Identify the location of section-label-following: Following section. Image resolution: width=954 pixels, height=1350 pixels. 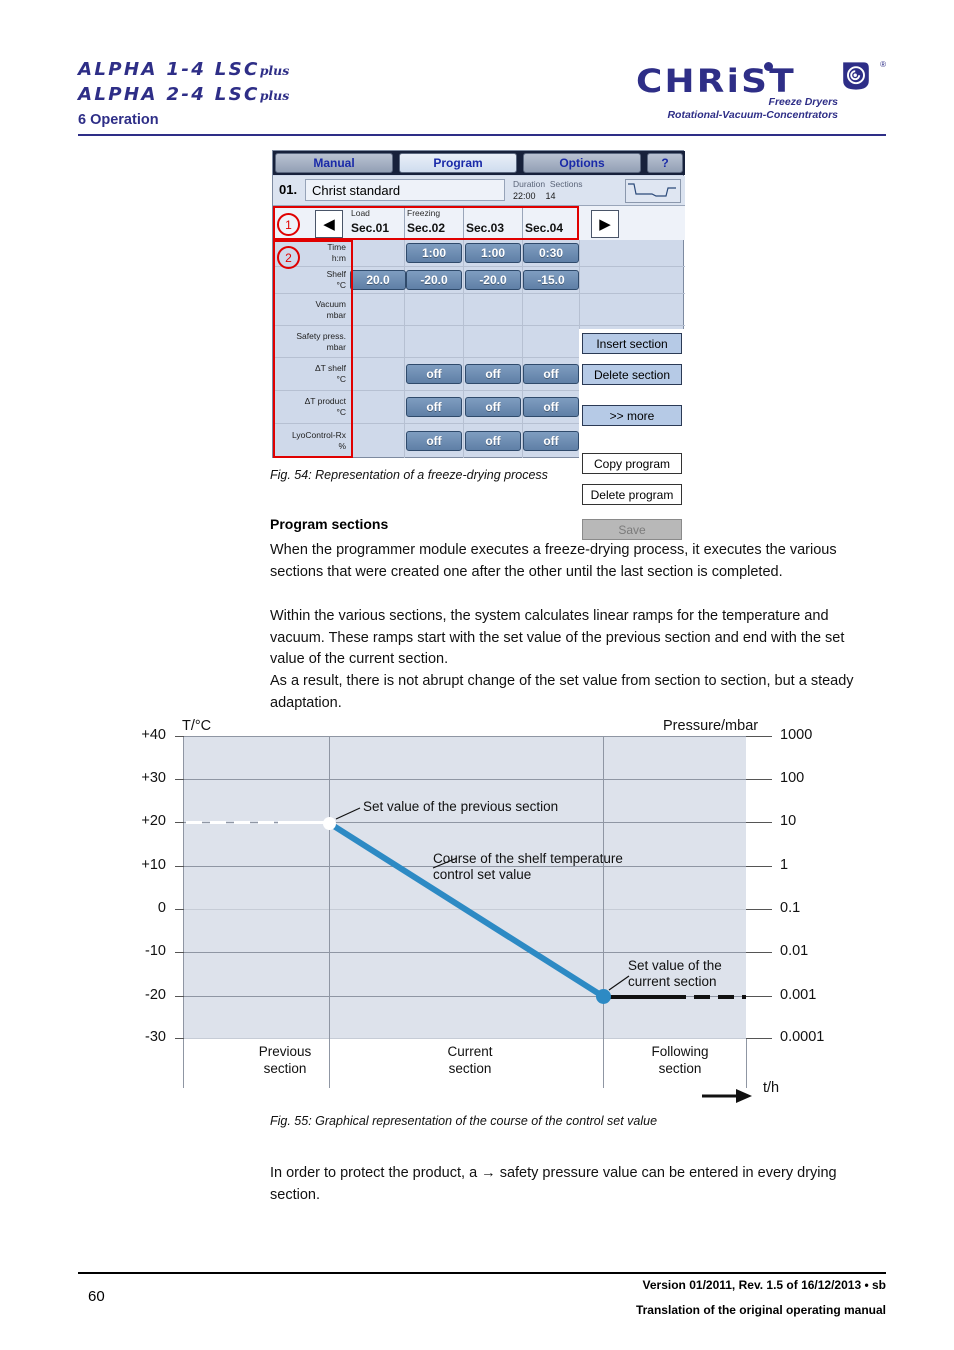
(680, 1060).